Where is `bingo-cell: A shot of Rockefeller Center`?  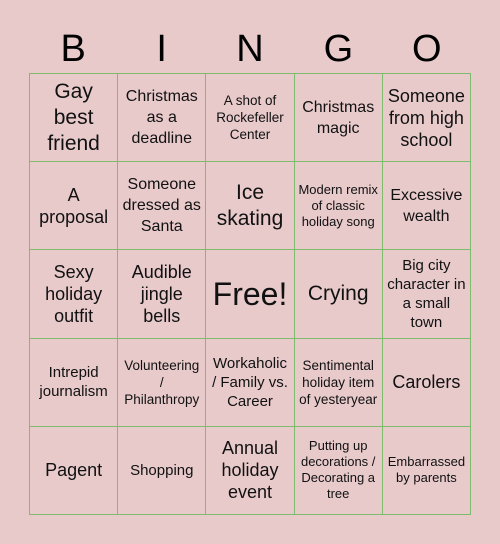
bingo-cell: A shot of Rockefeller Center is located at coordinates (250, 118).